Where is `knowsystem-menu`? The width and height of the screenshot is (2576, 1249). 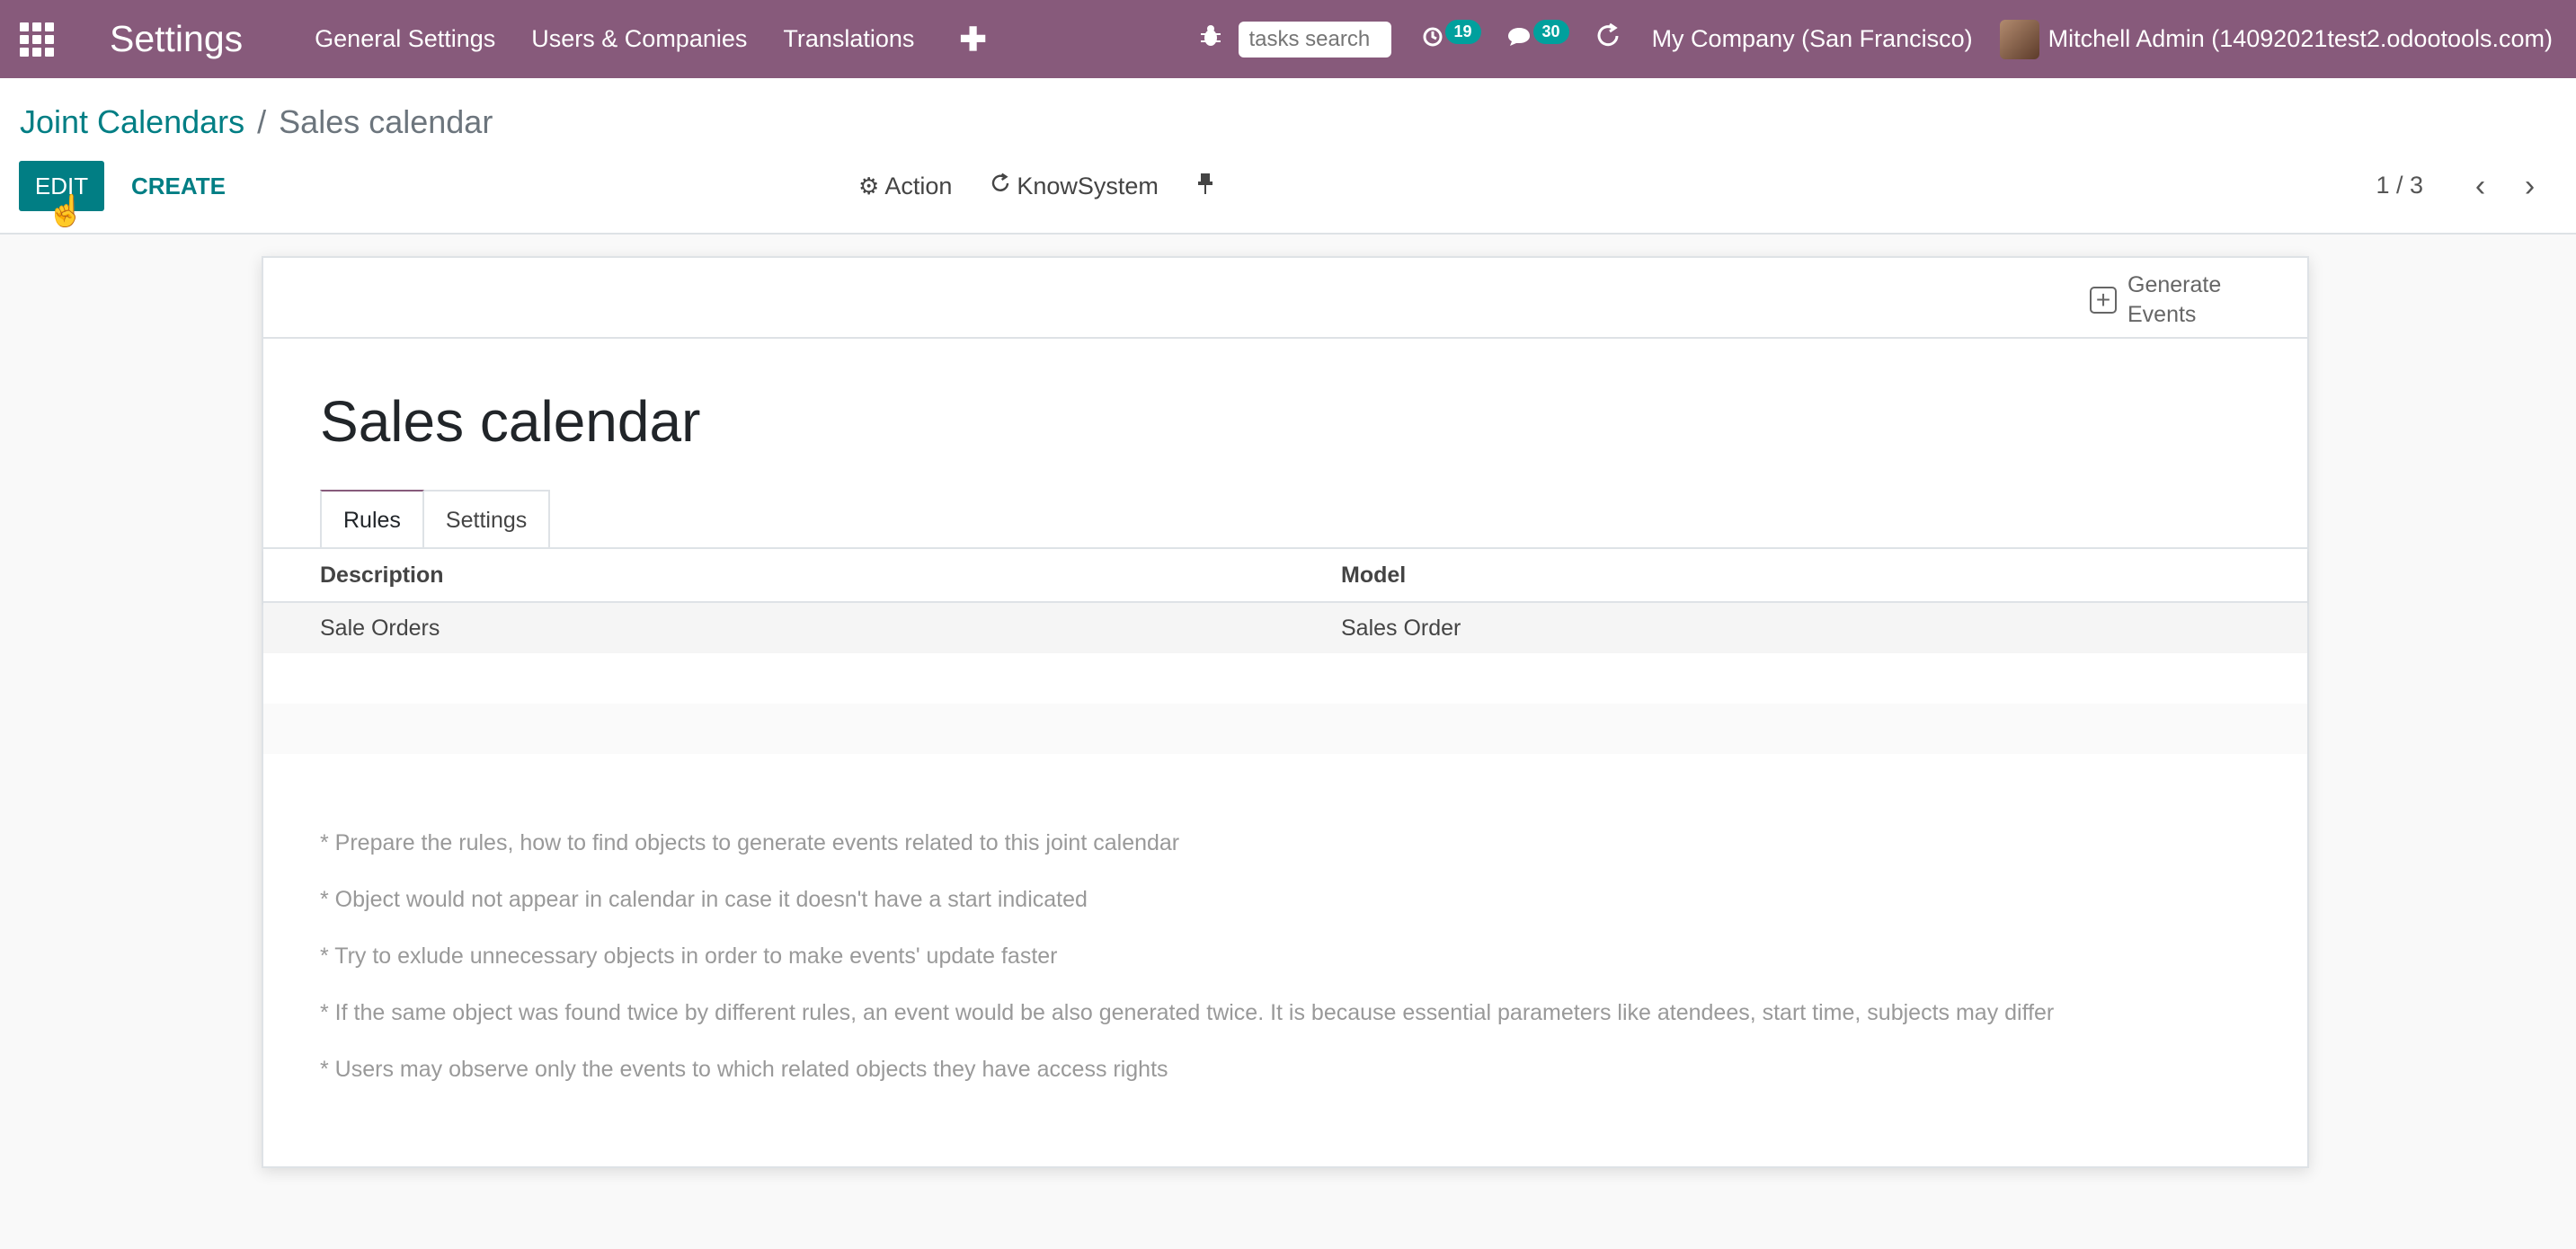 knowsystem-menu is located at coordinates (1607, 39).